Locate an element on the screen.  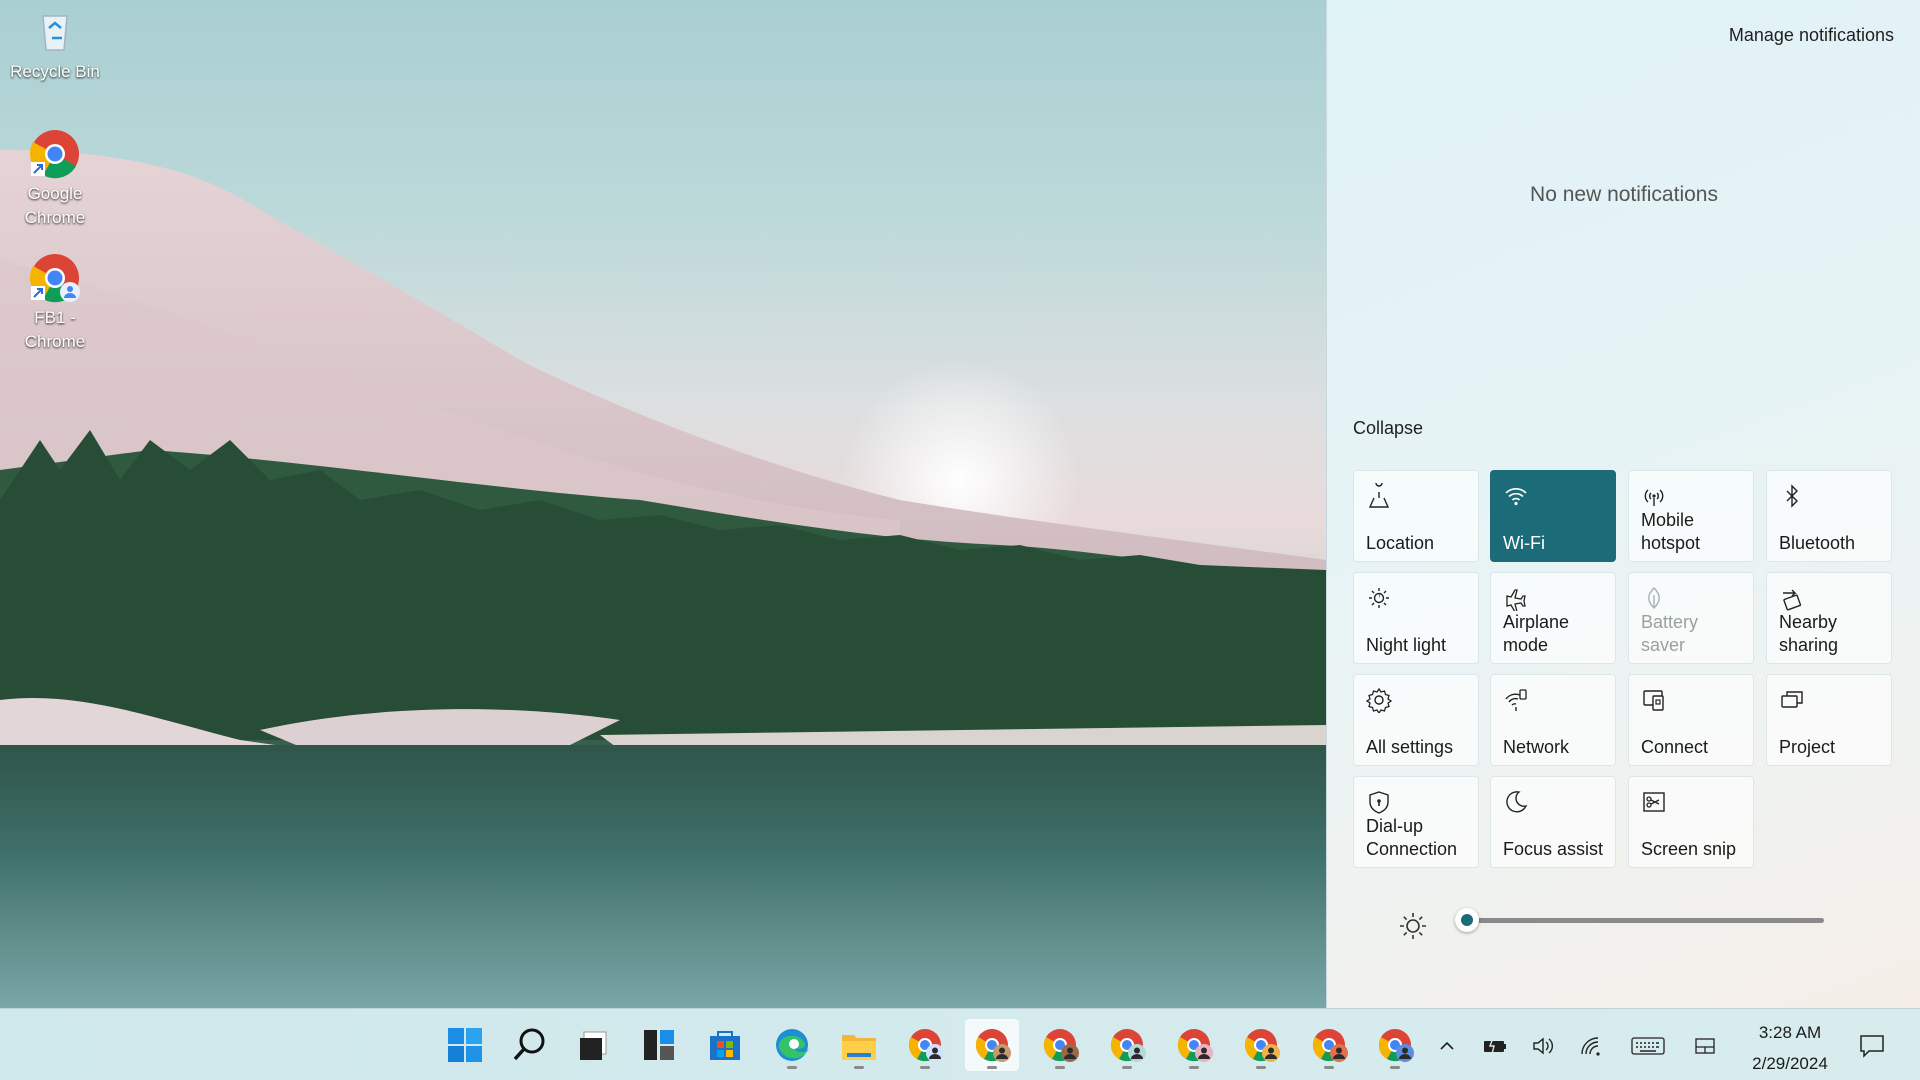
taskbar-chrome-profile-7-button is located at coordinates (1329, 1045).